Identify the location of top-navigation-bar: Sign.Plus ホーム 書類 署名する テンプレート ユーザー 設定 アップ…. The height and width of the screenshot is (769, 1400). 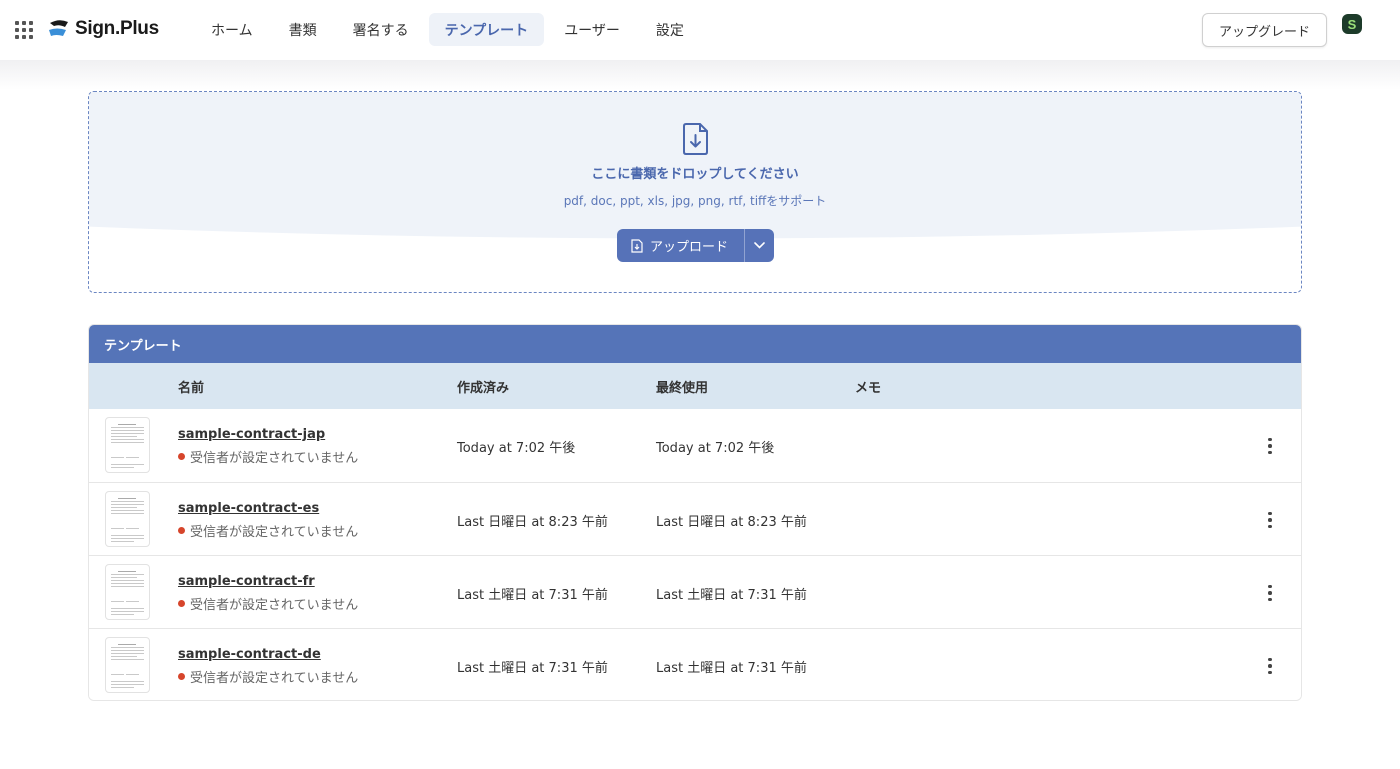
(700, 30).